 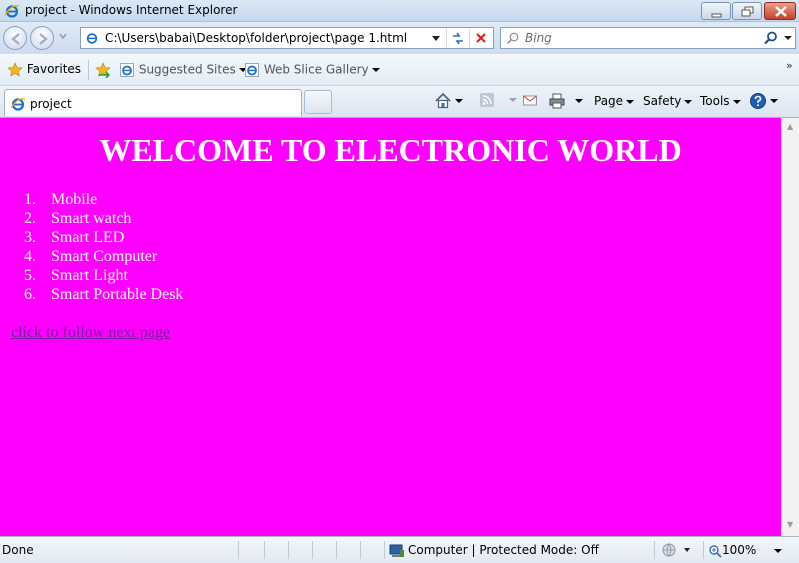 What do you see at coordinates (716, 11) in the screenshot?
I see `minimize-button` at bounding box center [716, 11].